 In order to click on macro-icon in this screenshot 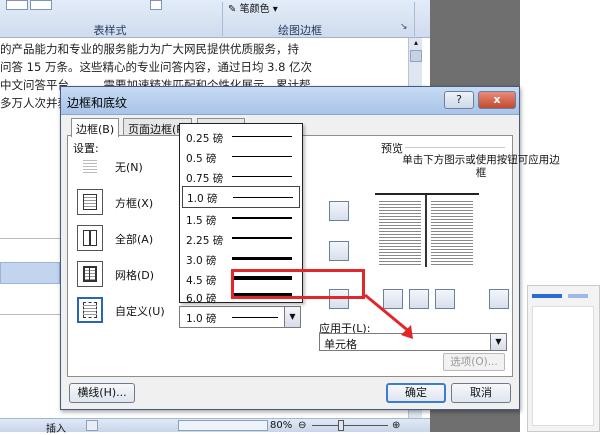, I will do `click(92, 425)`.